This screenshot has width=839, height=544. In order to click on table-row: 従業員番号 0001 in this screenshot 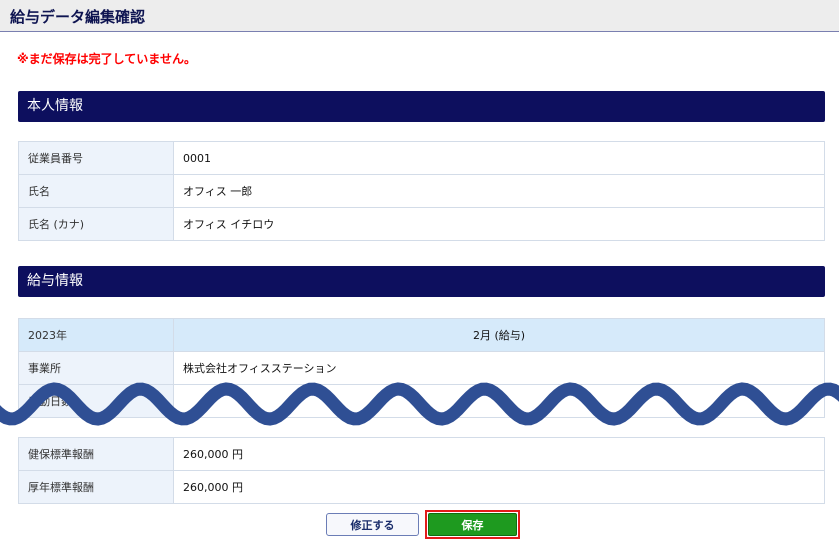, I will do `click(421, 158)`.